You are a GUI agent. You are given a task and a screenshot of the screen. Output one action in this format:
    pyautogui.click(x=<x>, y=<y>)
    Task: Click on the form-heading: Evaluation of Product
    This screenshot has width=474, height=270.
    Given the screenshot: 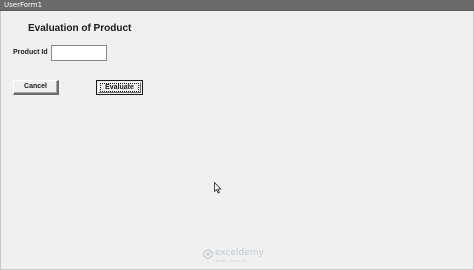 What is the action you would take?
    pyautogui.click(x=80, y=28)
    